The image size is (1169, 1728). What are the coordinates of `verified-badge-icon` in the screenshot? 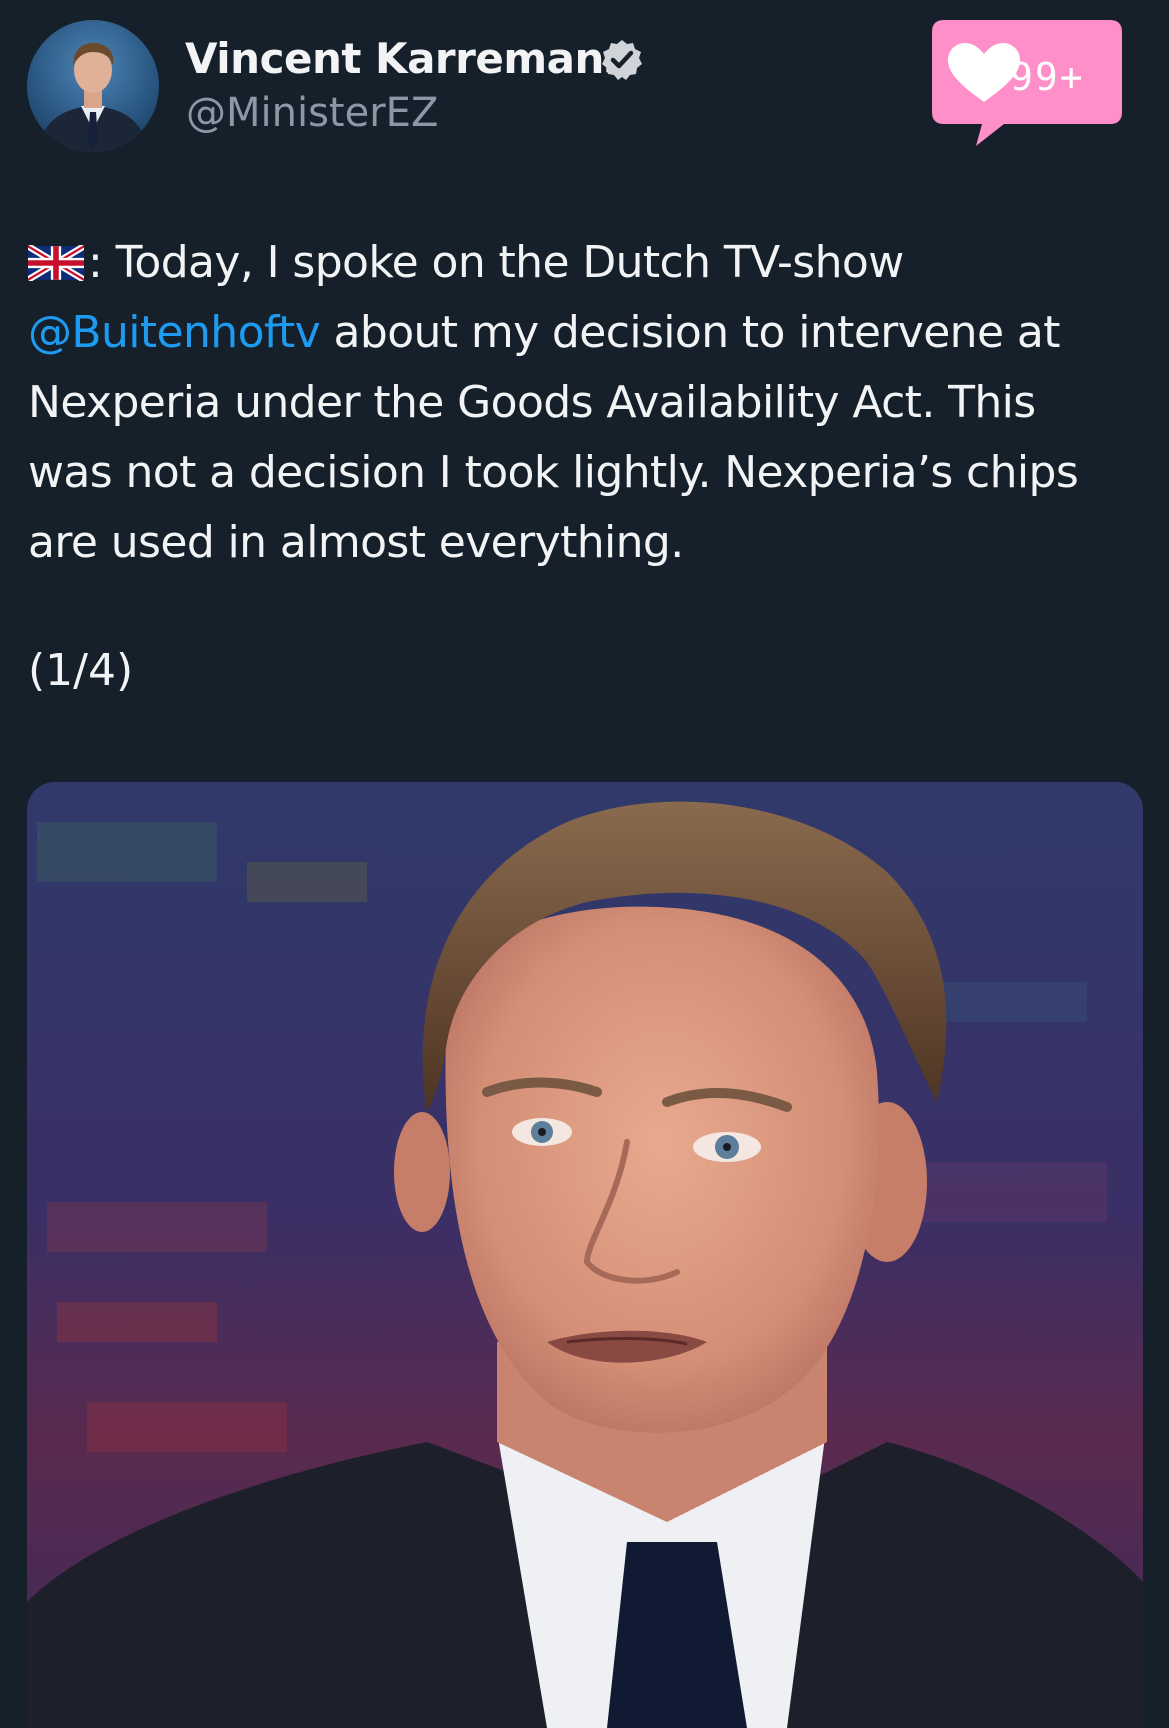 It's located at (622, 60).